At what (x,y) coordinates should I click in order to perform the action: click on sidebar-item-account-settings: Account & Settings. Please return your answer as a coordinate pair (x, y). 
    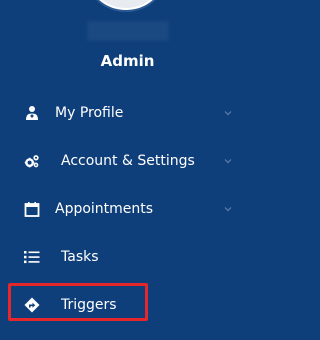
    Looking at the image, I should click on (123, 161).